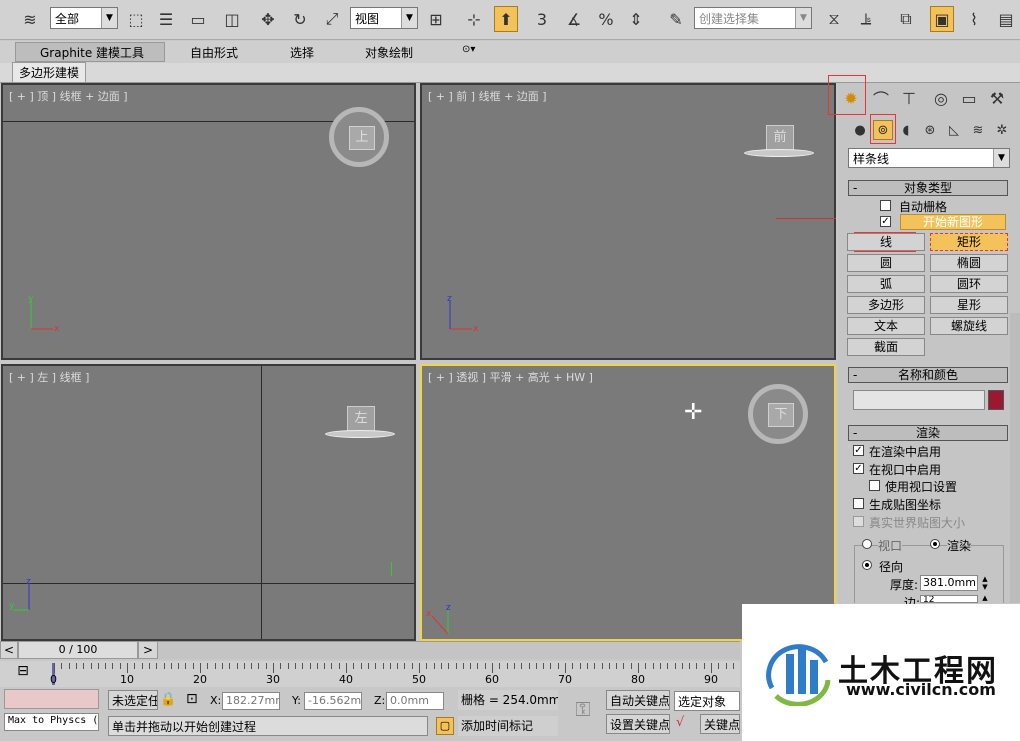 The width and height of the screenshot is (1020, 741). Describe the element at coordinates (487, 96) in the screenshot. I see `viewport-label: [ + ] 前 ] 线框 + 边面 ]` at that location.